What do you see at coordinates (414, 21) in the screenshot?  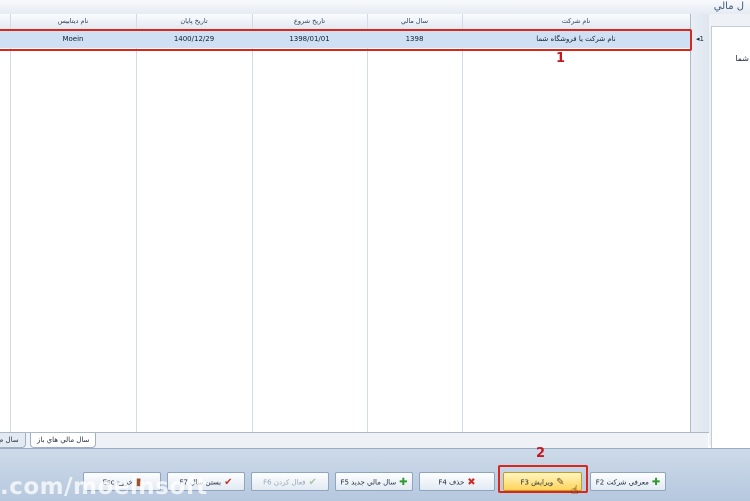 I see `column-header-fiscal-year: سال مالي` at bounding box center [414, 21].